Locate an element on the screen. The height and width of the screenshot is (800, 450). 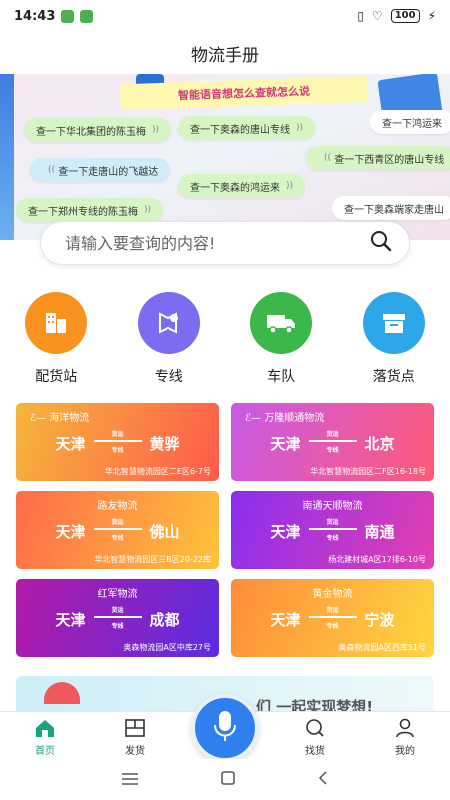
company-name: 黄金物流 is located at coordinates (332, 594).